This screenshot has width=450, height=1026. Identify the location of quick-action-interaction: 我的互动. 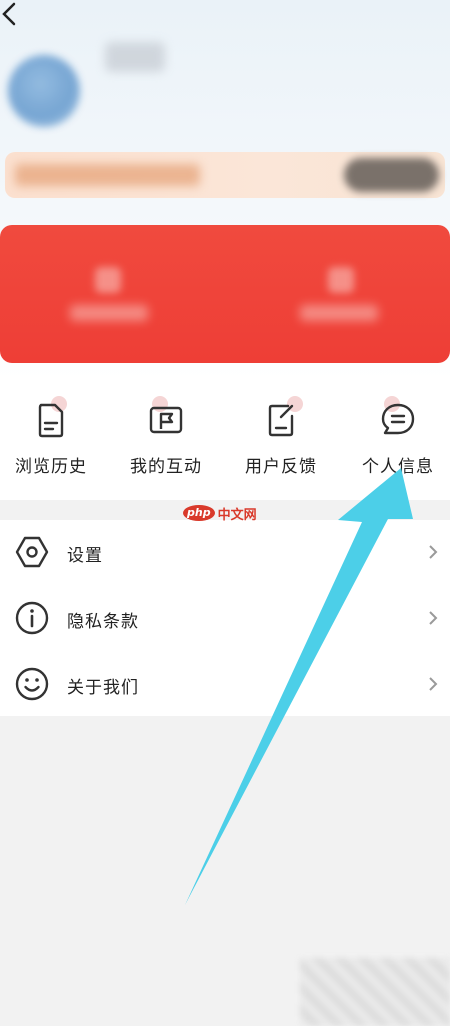
(166, 438).